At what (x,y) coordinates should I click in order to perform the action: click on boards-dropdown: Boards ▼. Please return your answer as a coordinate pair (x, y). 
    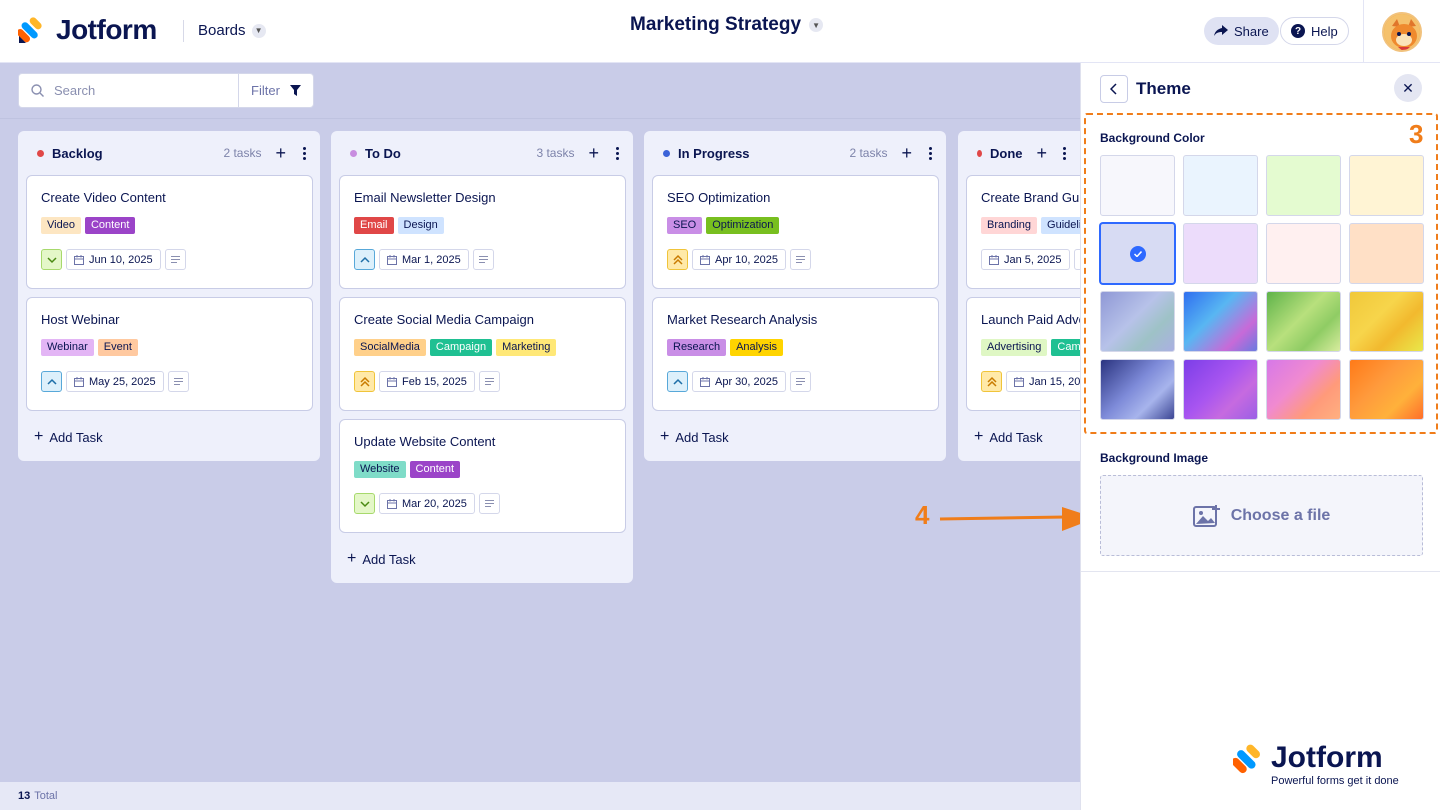
    Looking at the image, I should click on (232, 30).